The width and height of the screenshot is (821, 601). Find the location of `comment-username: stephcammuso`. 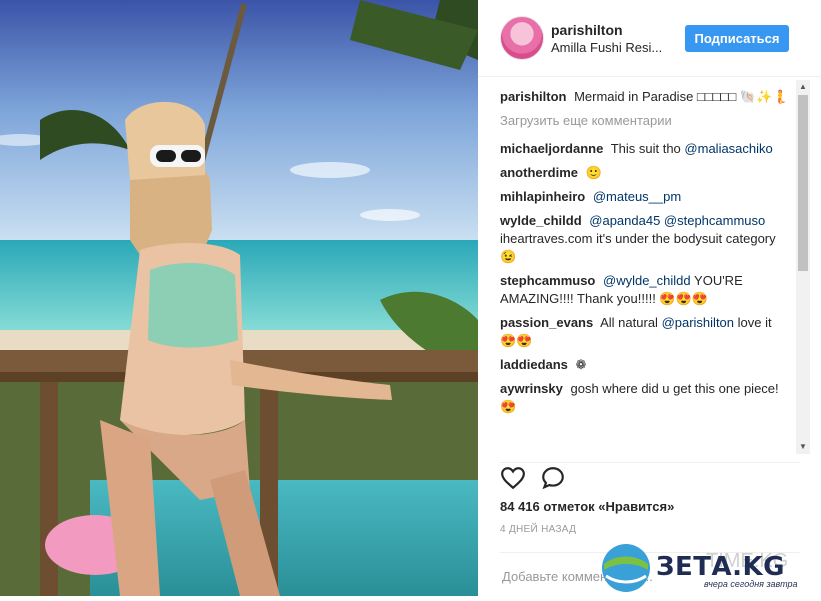

comment-username: stephcammuso is located at coordinates (547, 280).